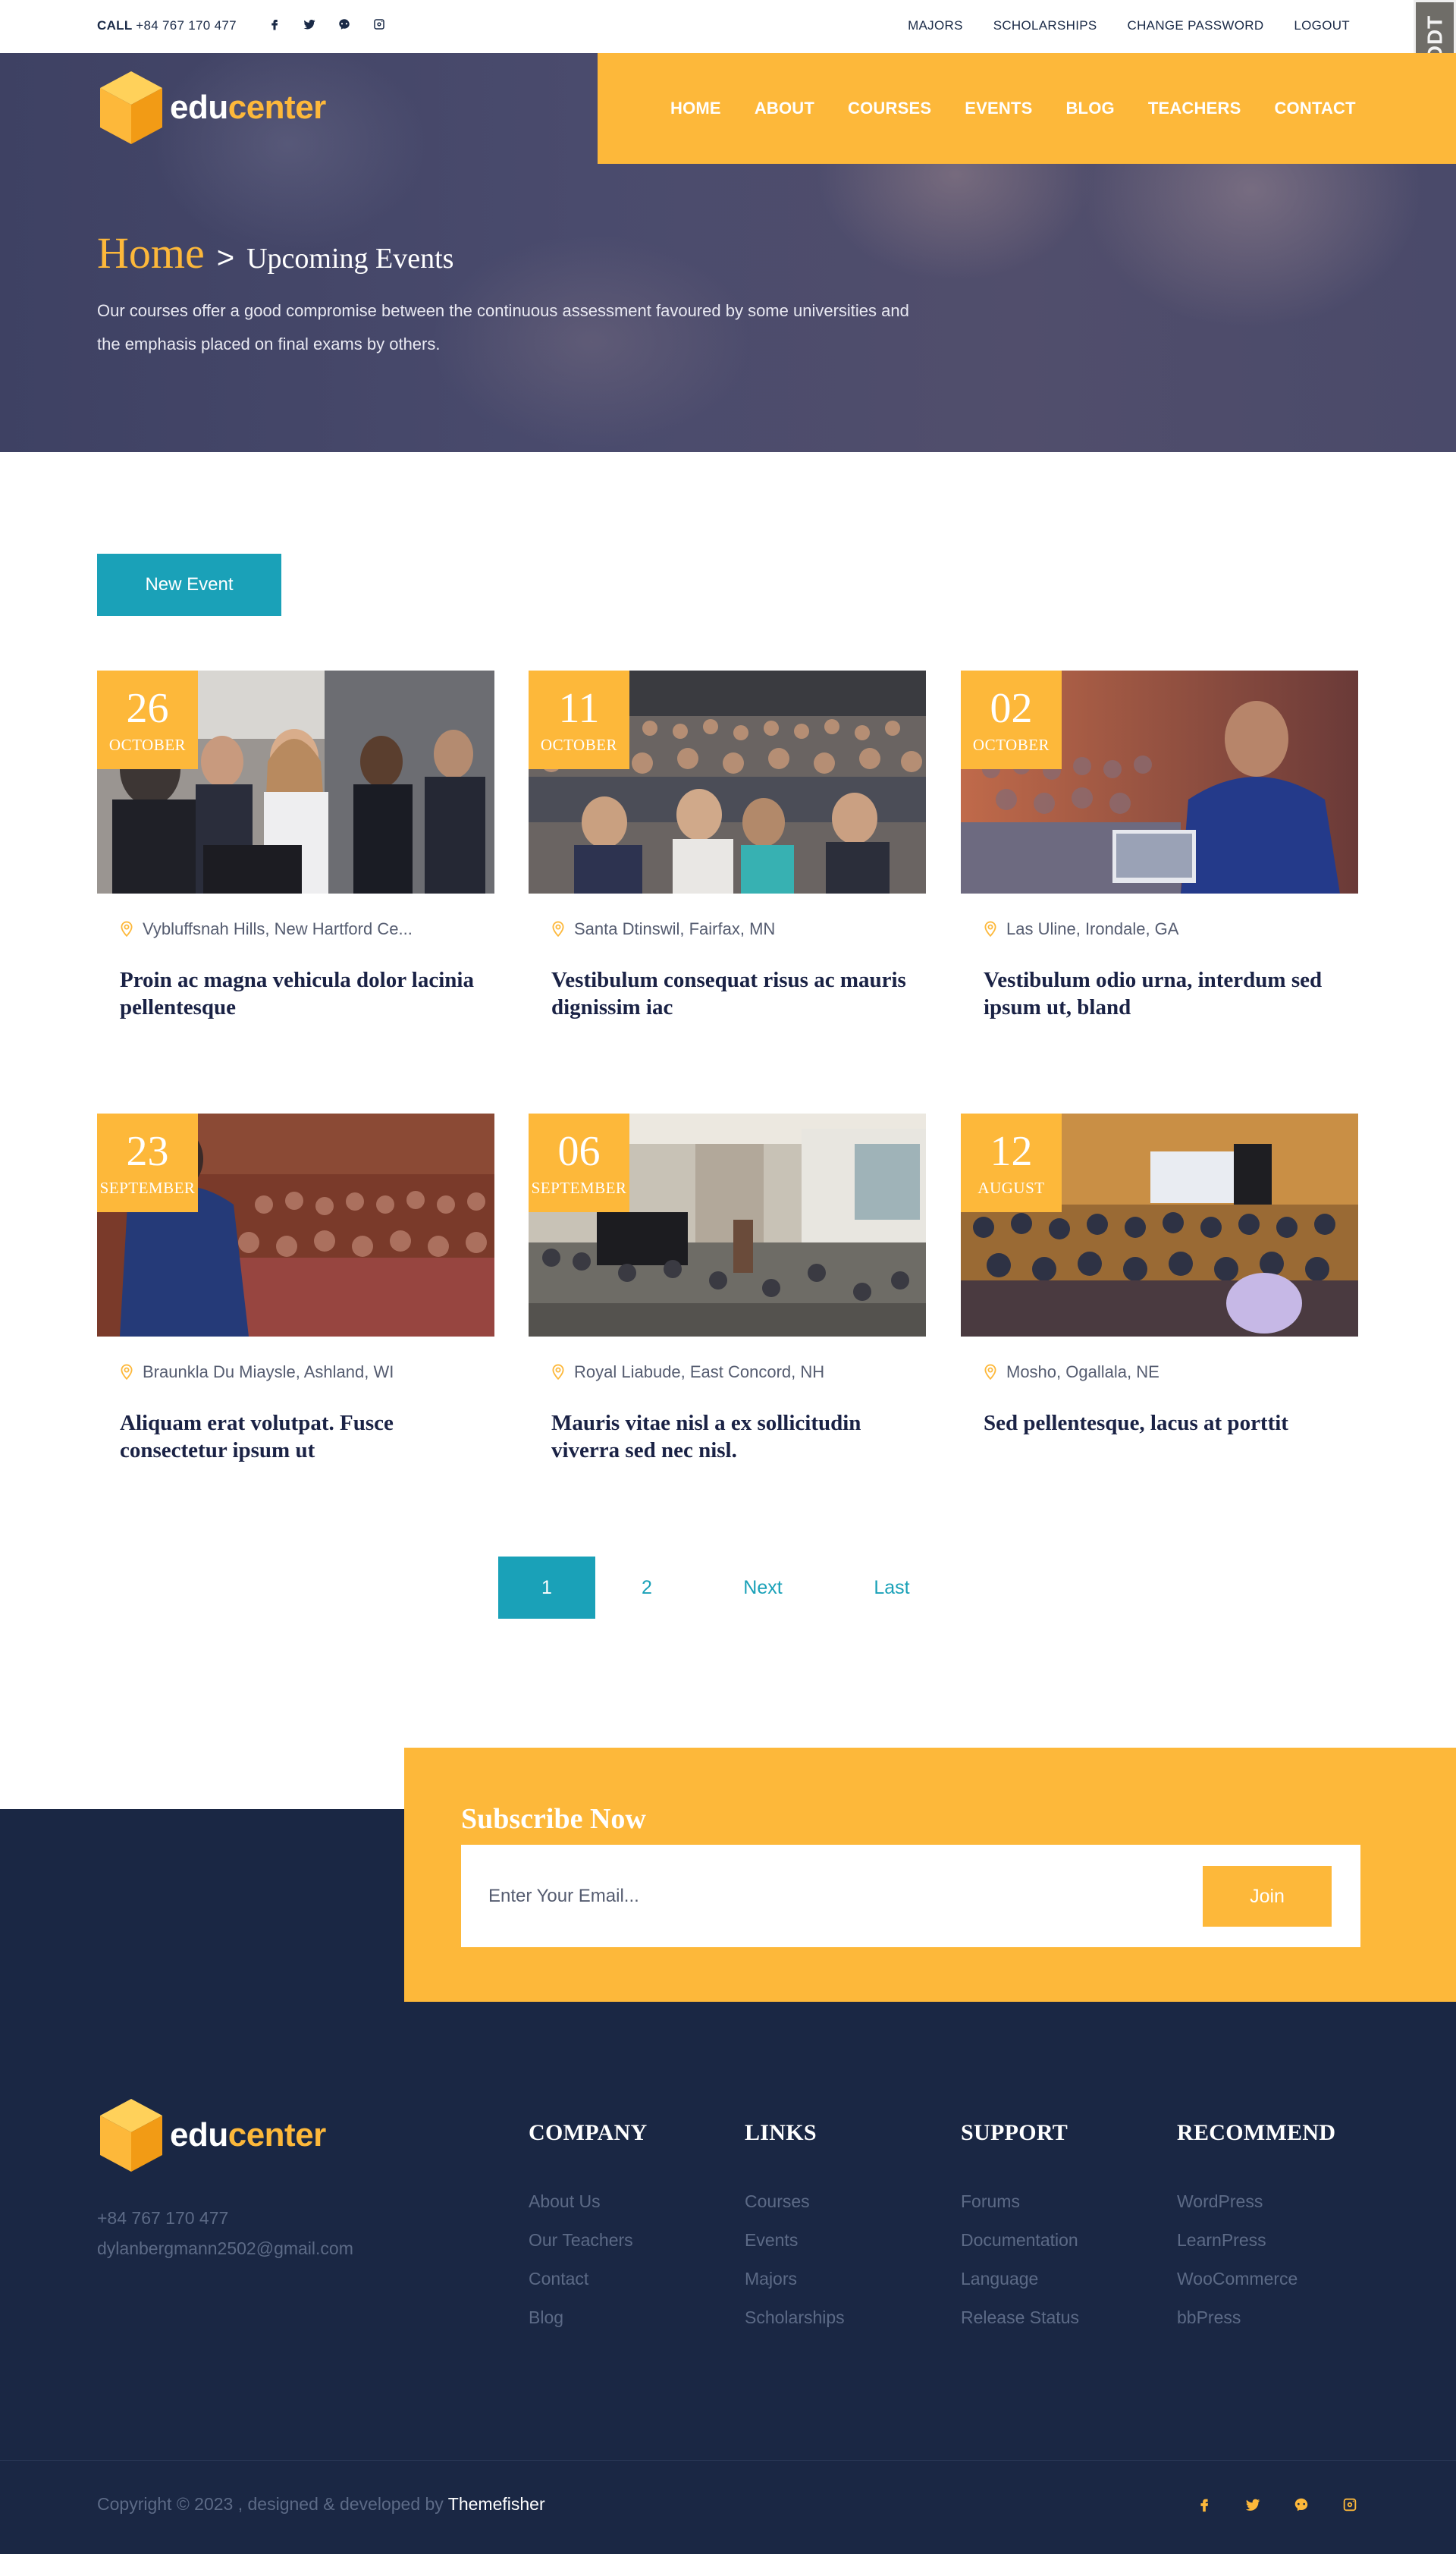  What do you see at coordinates (1322, 25) in the screenshot?
I see `top-link-logout: LOGOUT` at bounding box center [1322, 25].